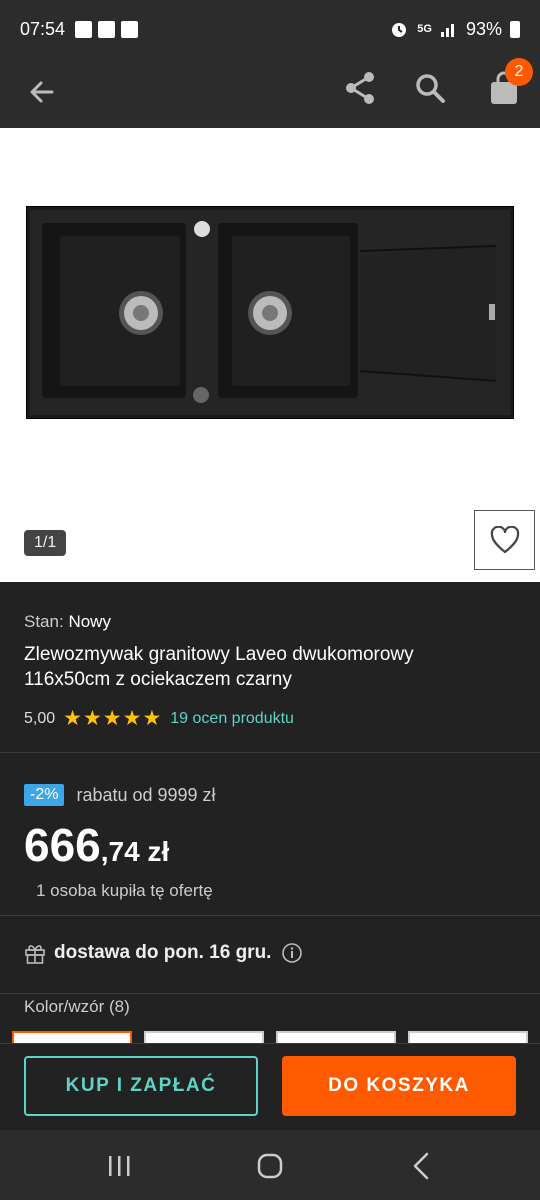  I want to click on discount-text: rabatu od 9999 zł, so click(146, 794).